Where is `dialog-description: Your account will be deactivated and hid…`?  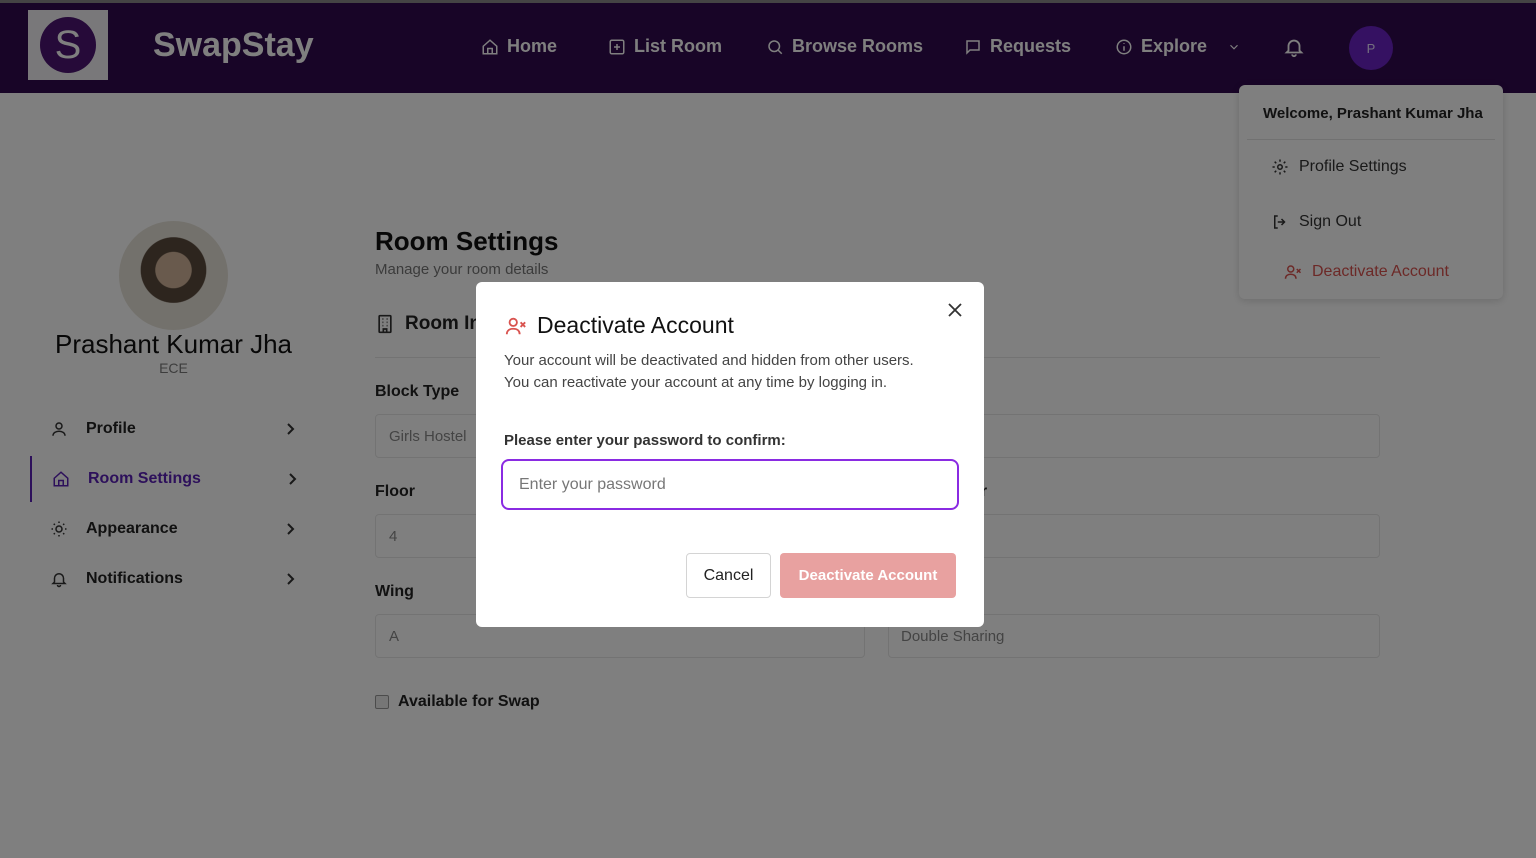 dialog-description: Your account will be deactivated and hid… is located at coordinates (729, 372).